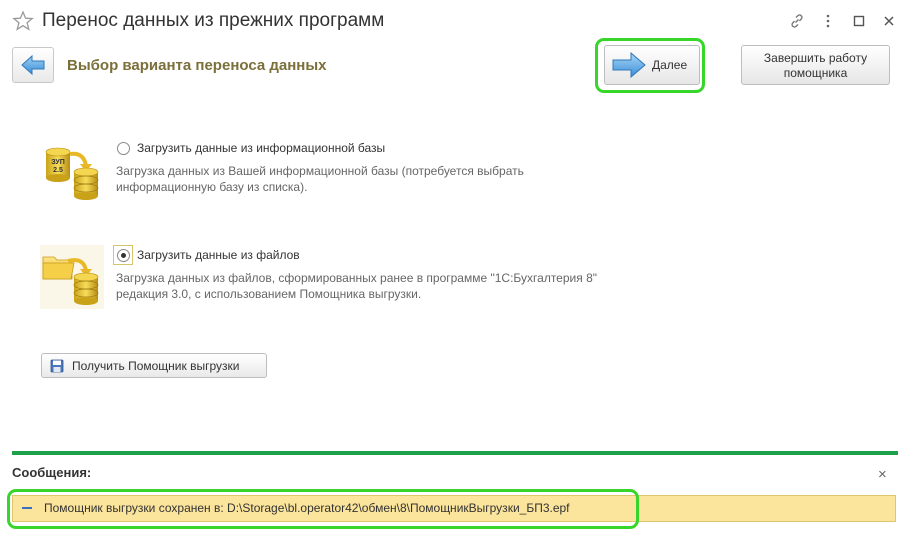  I want to click on back-button, so click(33, 65).